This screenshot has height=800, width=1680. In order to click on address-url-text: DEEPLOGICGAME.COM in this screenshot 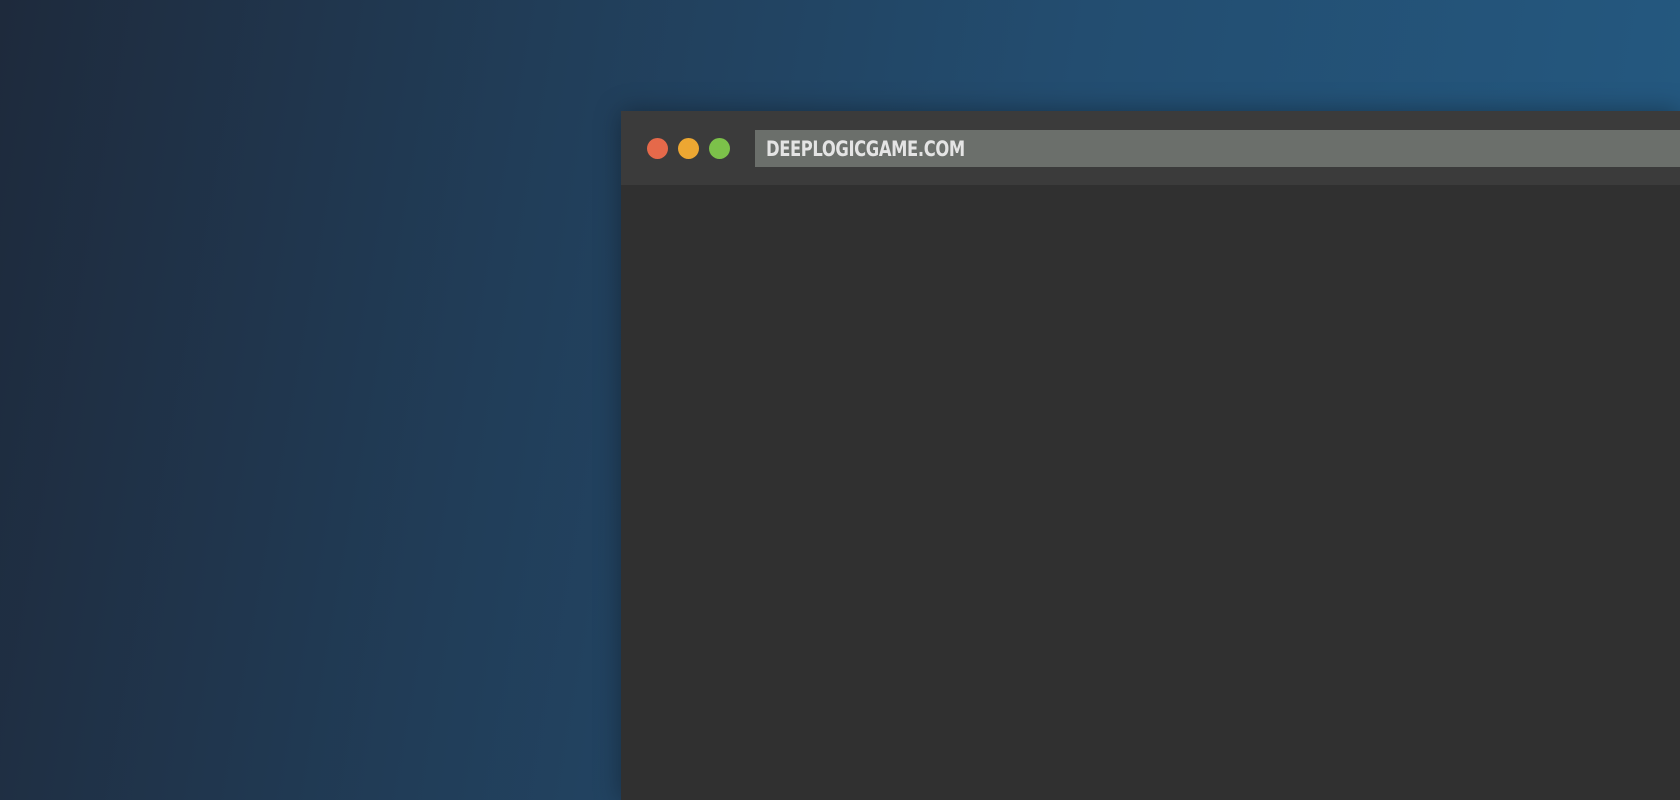, I will do `click(865, 148)`.